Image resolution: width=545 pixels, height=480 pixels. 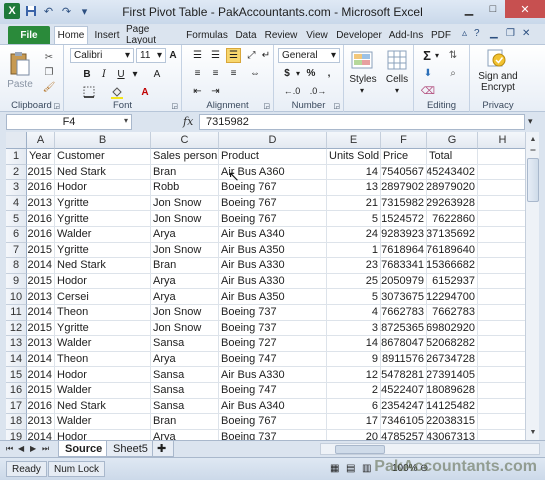 What do you see at coordinates (336, 106) in the screenshot?
I see `number-launcher-icon: ◲` at bounding box center [336, 106].